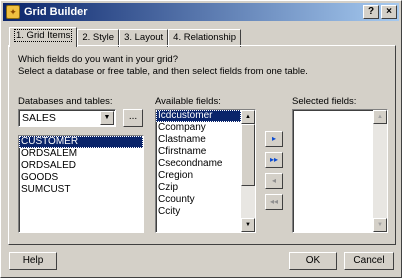 The width and height of the screenshot is (402, 278). I want to click on tables-items: CUSTOMER ORDSALEM ORDSALED GOODS SUMCUST, so click(81, 166).